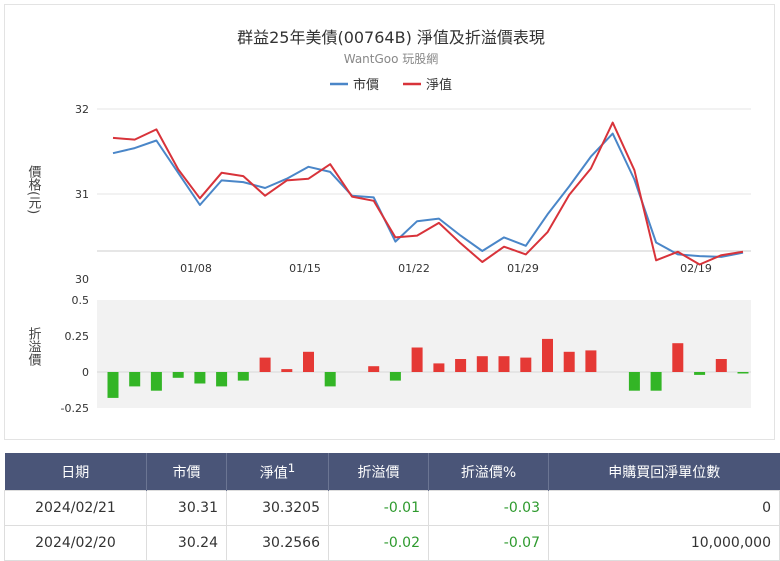 The height and width of the screenshot is (561, 780). Describe the element at coordinates (664, 472) in the screenshot. I see `header-units: 申購買回淨單位數` at that location.